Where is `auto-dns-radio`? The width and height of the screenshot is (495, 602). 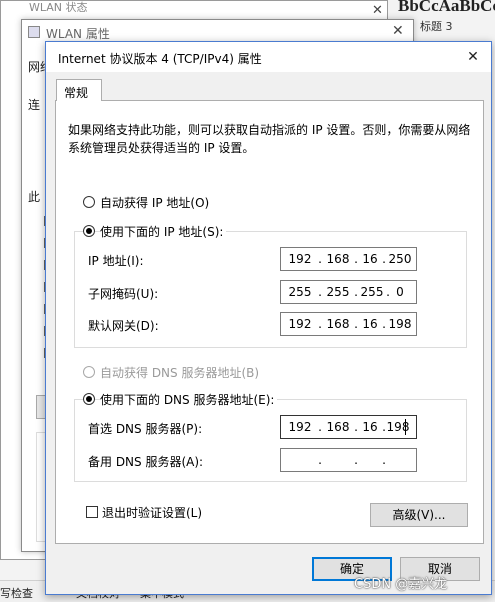
auto-dns-radio is located at coordinates (89, 372).